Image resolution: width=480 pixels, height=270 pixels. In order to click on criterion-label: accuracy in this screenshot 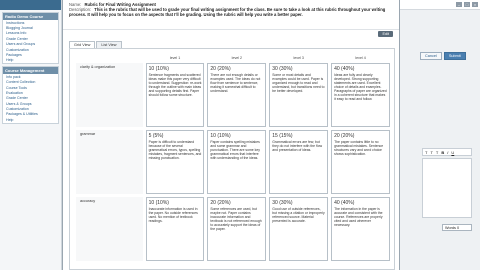, I will do `click(109, 229)`.